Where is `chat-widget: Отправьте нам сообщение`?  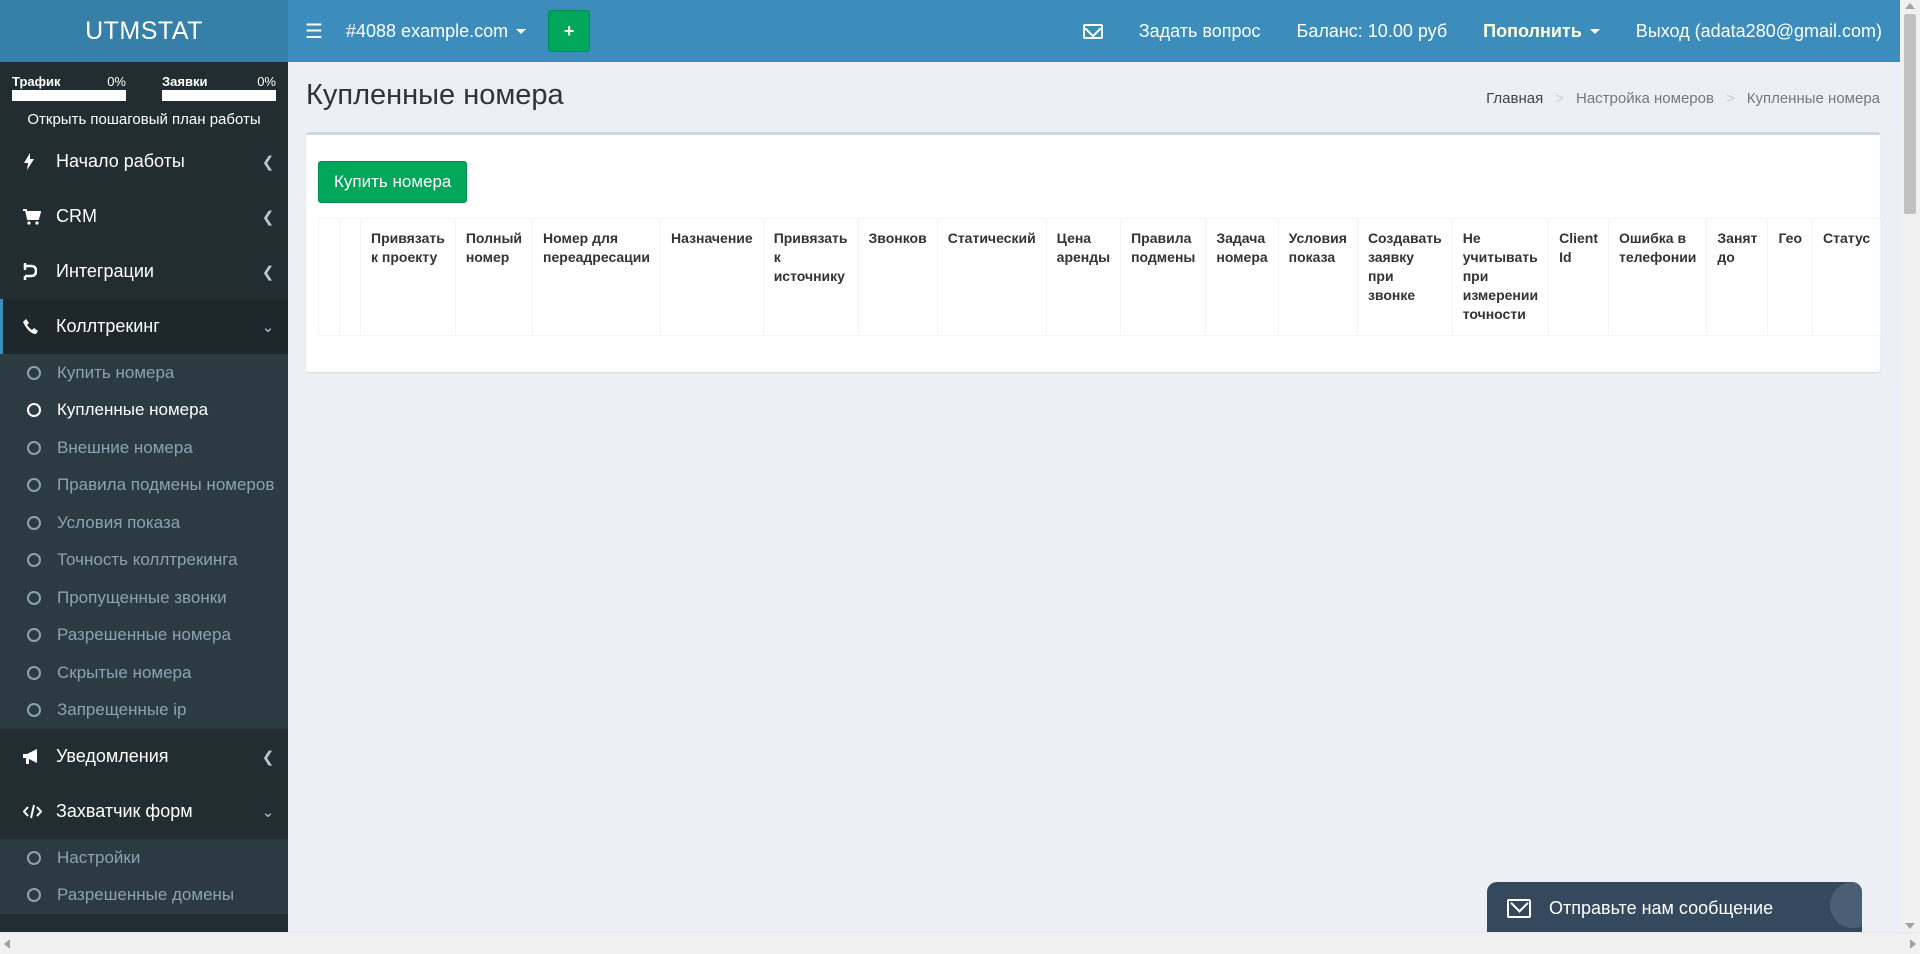
chat-widget: Отправьте нам сообщение is located at coordinates (1674, 908).